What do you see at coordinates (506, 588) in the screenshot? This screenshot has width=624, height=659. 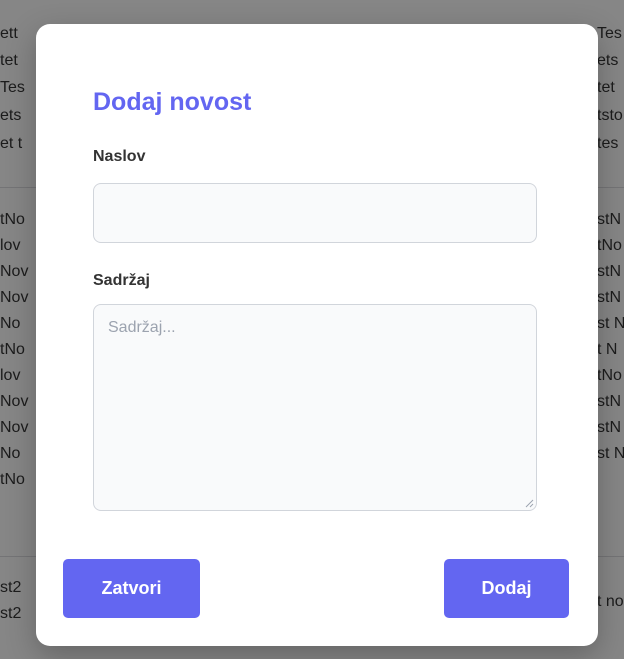 I see `add-button: Dodaj` at bounding box center [506, 588].